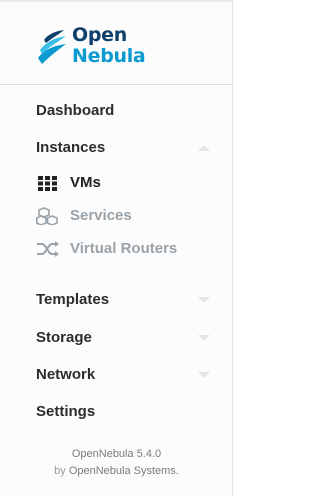 The height and width of the screenshot is (496, 320). I want to click on menu-item-settings: Settings, so click(126, 412).